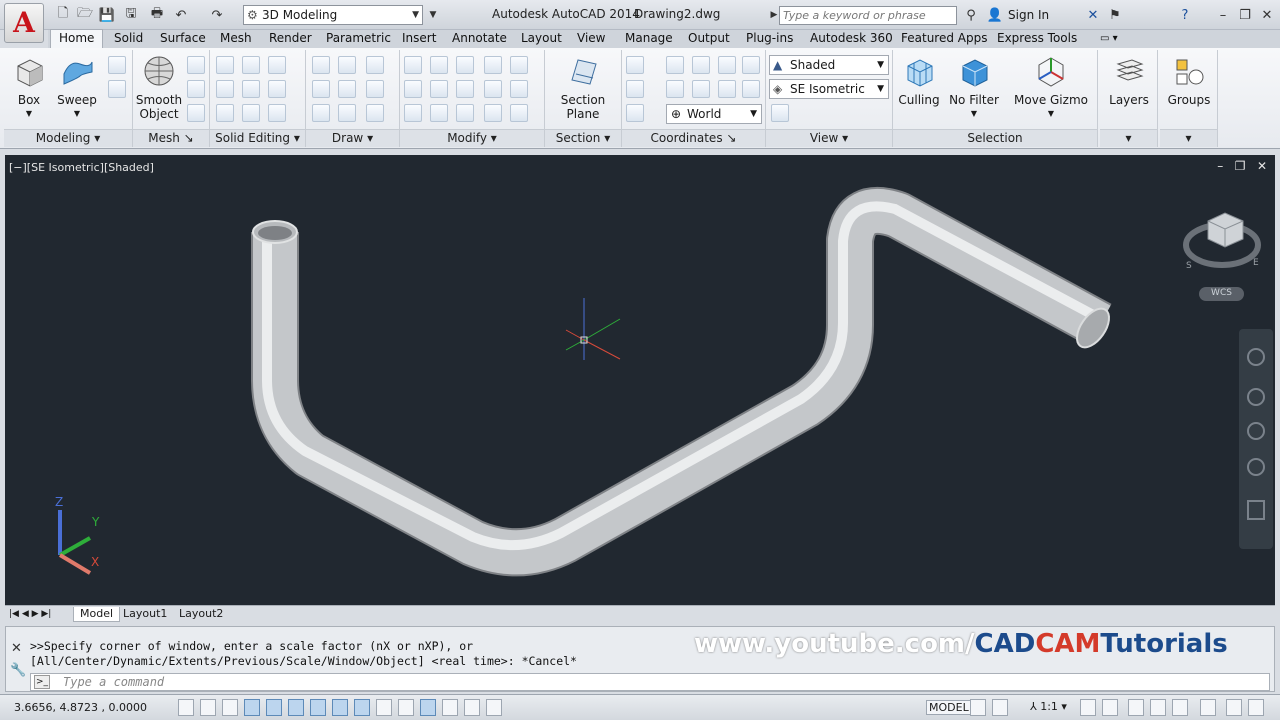 This screenshot has width=1280, height=720. What do you see at coordinates (230, 707) in the screenshot?
I see `grid-toggle` at bounding box center [230, 707].